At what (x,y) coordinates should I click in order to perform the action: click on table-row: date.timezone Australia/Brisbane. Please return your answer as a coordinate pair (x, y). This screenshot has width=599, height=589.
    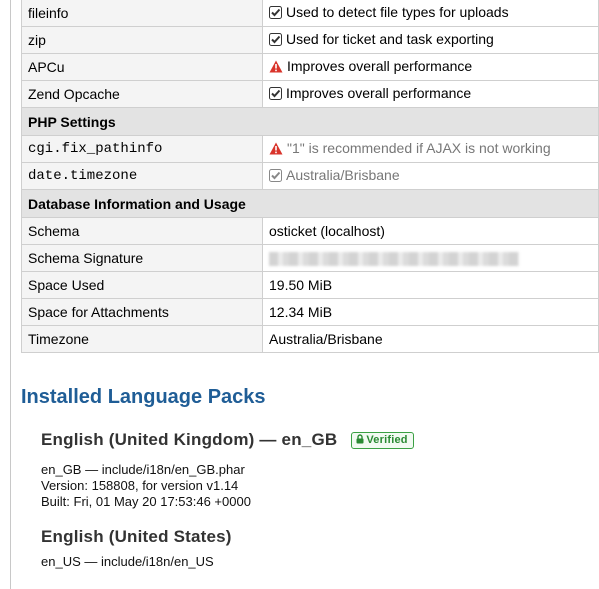
    Looking at the image, I should click on (310, 176).